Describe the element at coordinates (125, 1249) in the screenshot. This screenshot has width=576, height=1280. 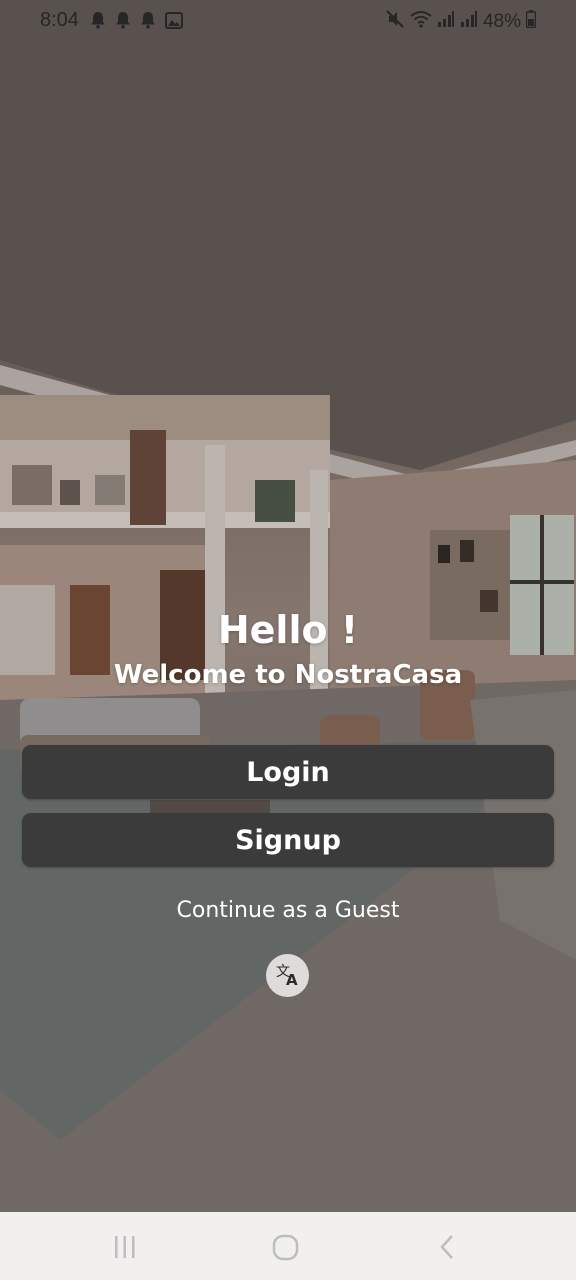
I see `recents-icon` at that location.